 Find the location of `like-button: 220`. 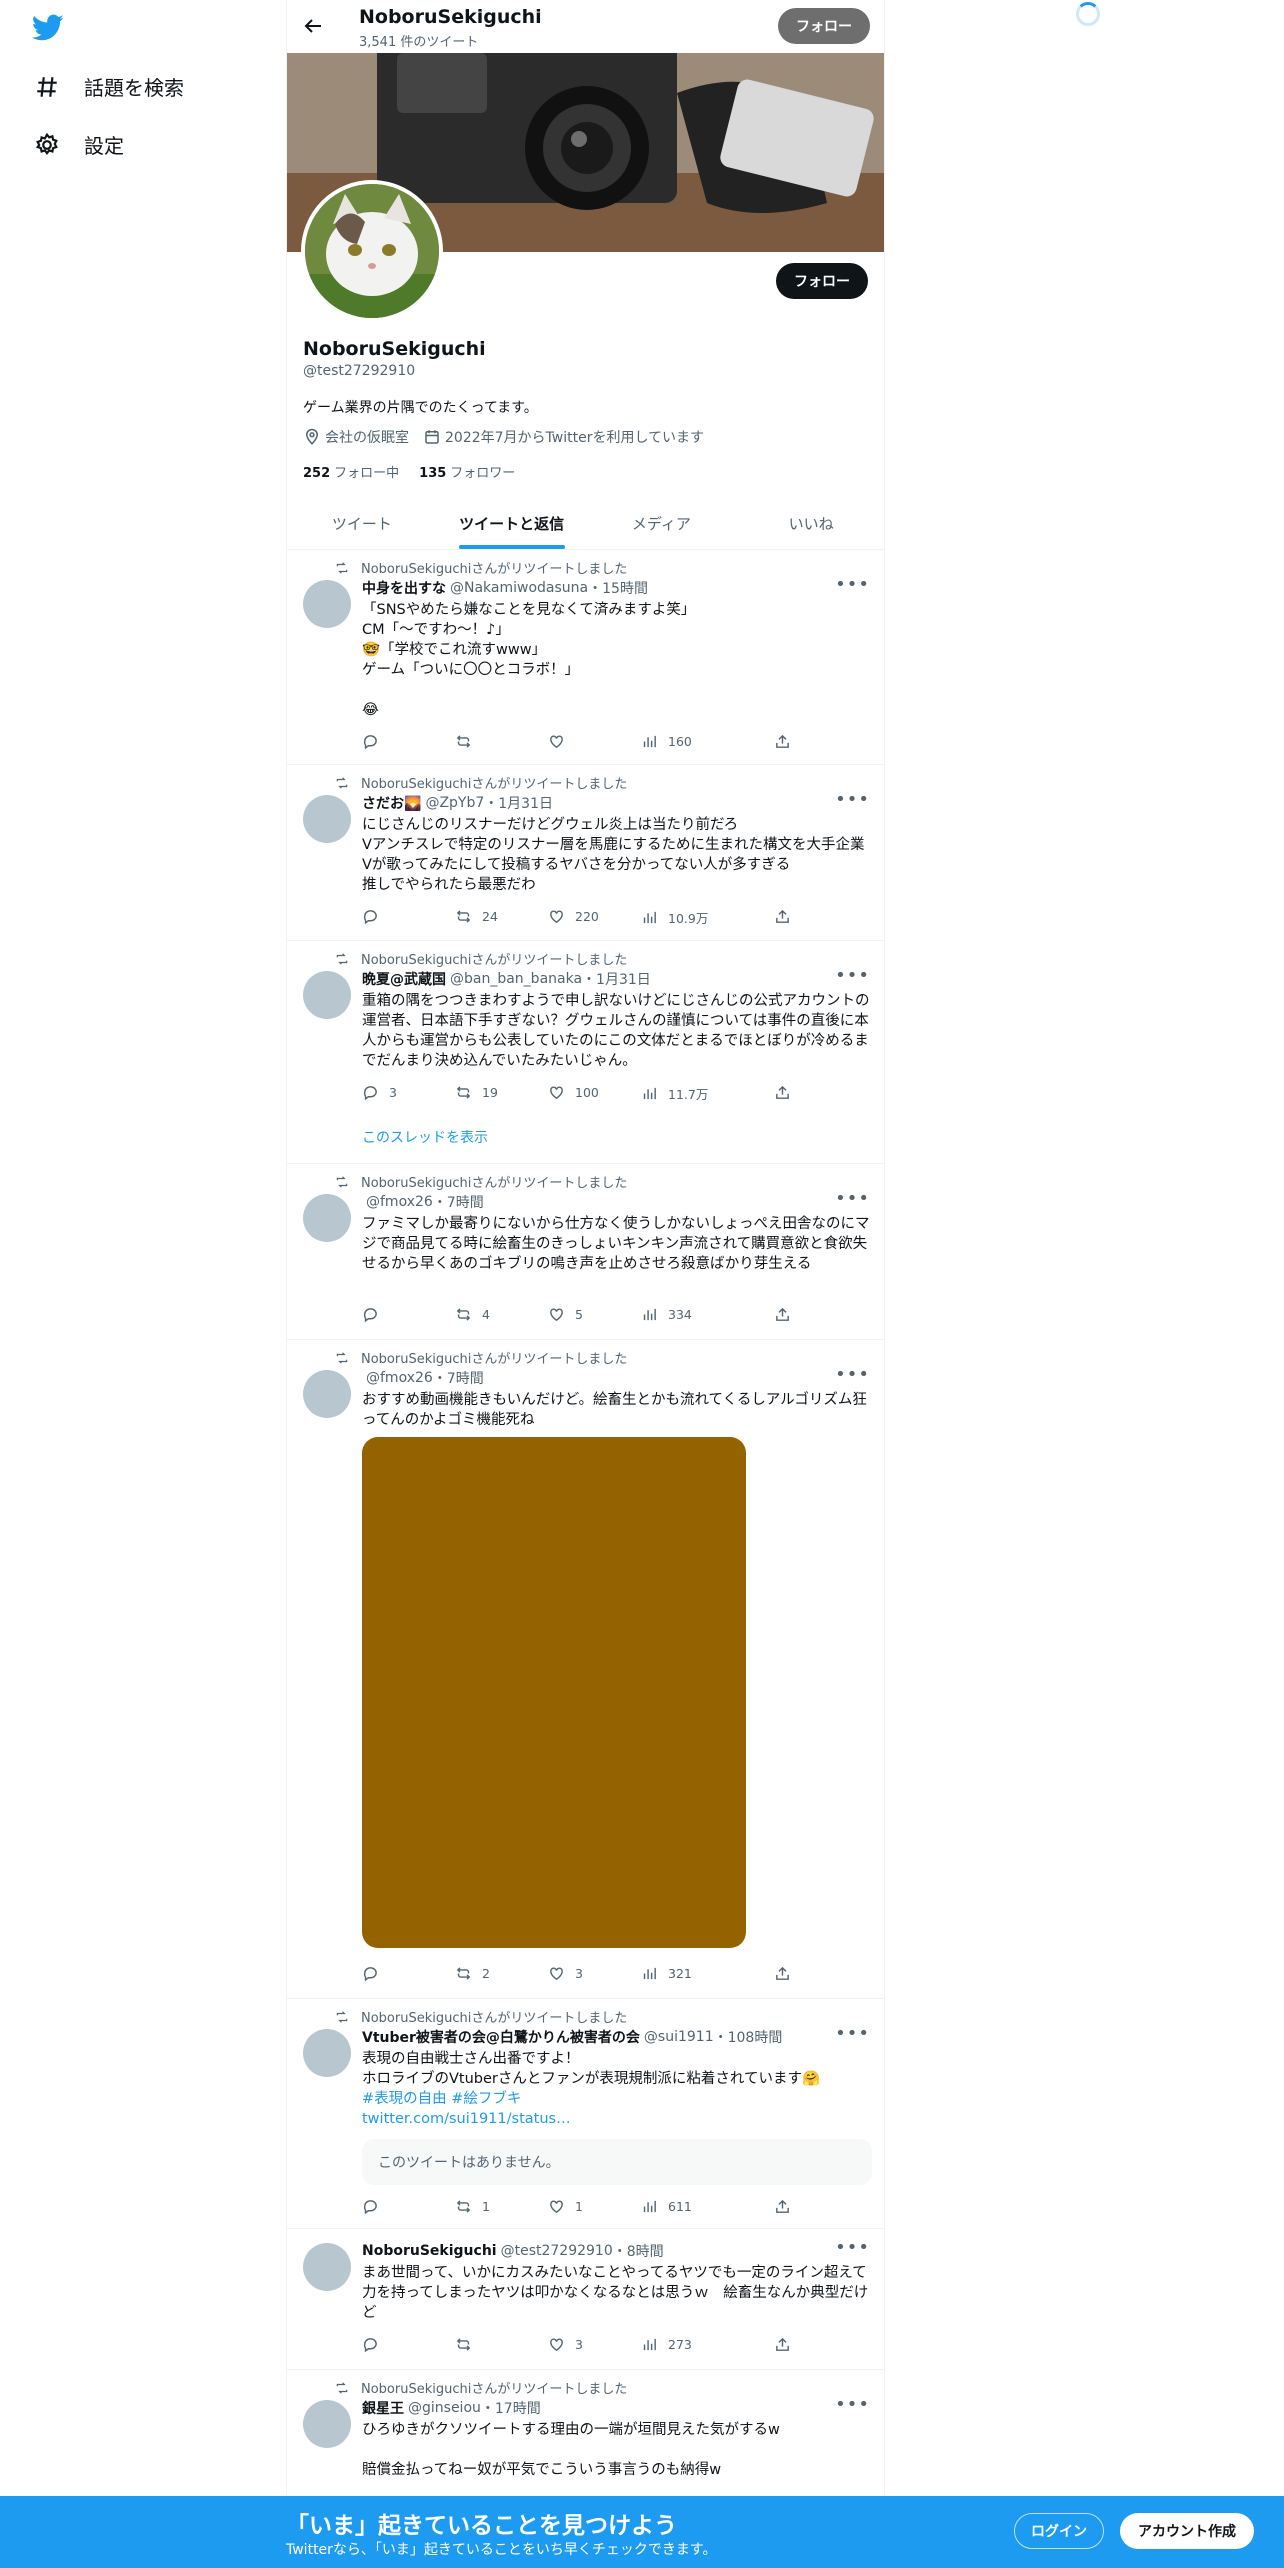

like-button: 220 is located at coordinates (573, 916).